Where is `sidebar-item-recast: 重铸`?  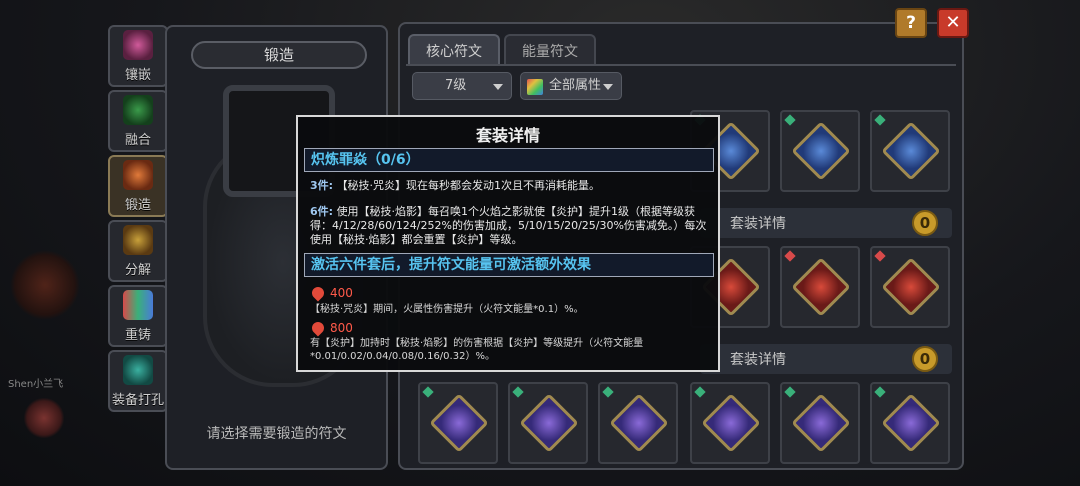 sidebar-item-recast: 重铸 is located at coordinates (138, 316).